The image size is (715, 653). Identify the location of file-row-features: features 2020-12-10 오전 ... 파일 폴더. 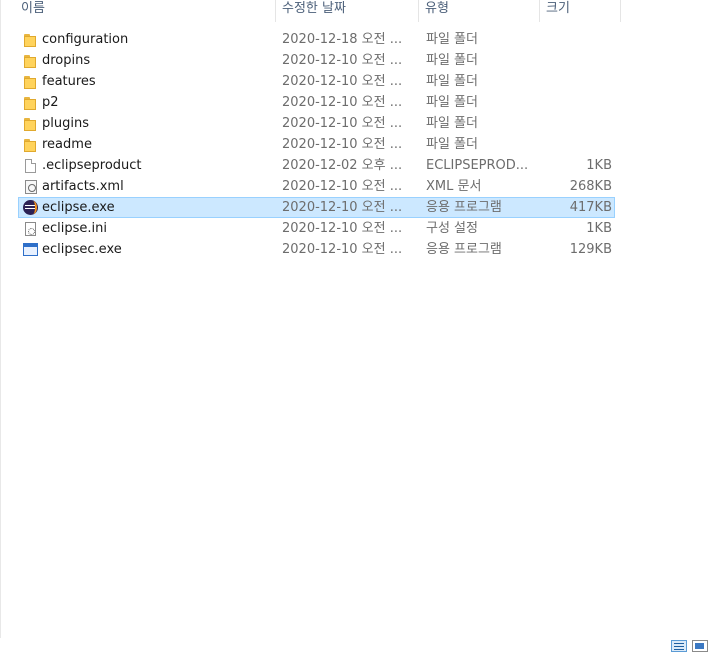
(316, 81).